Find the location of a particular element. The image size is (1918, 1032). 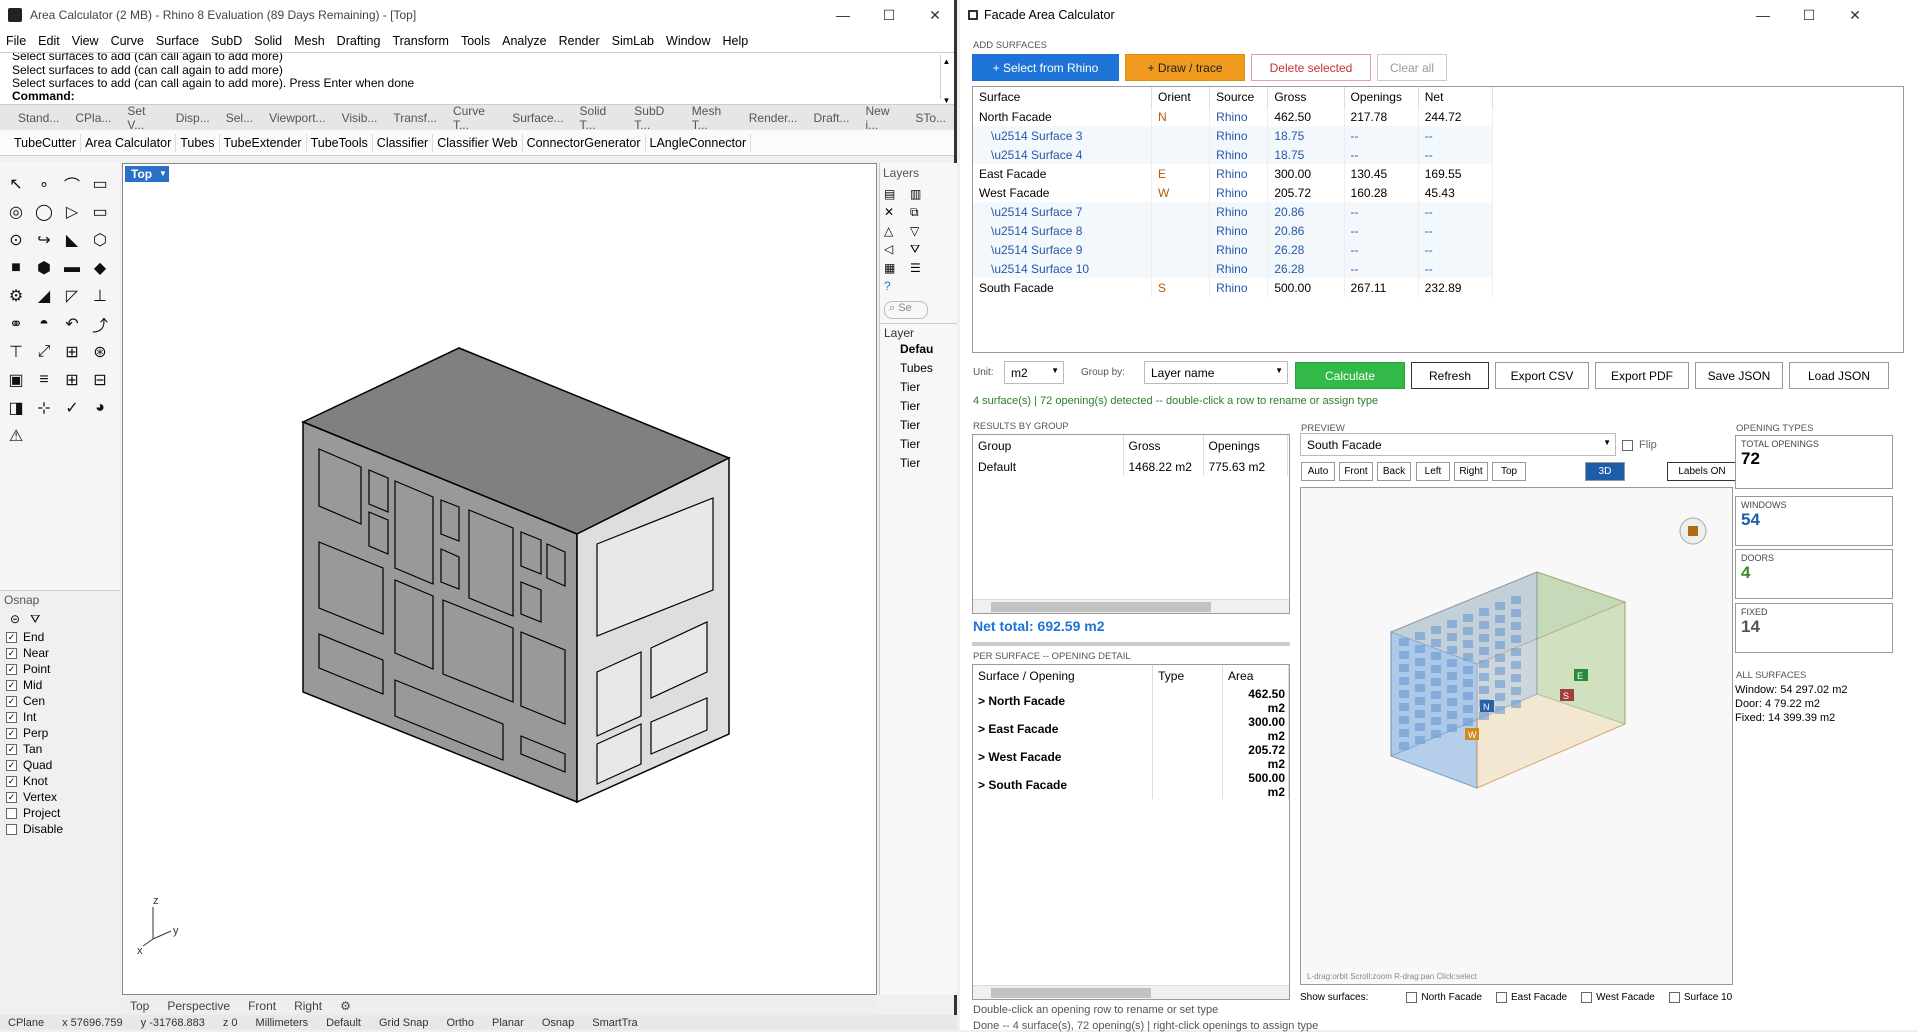

select-from-rhino-button: + Select from Rhino is located at coordinates (1045, 67).